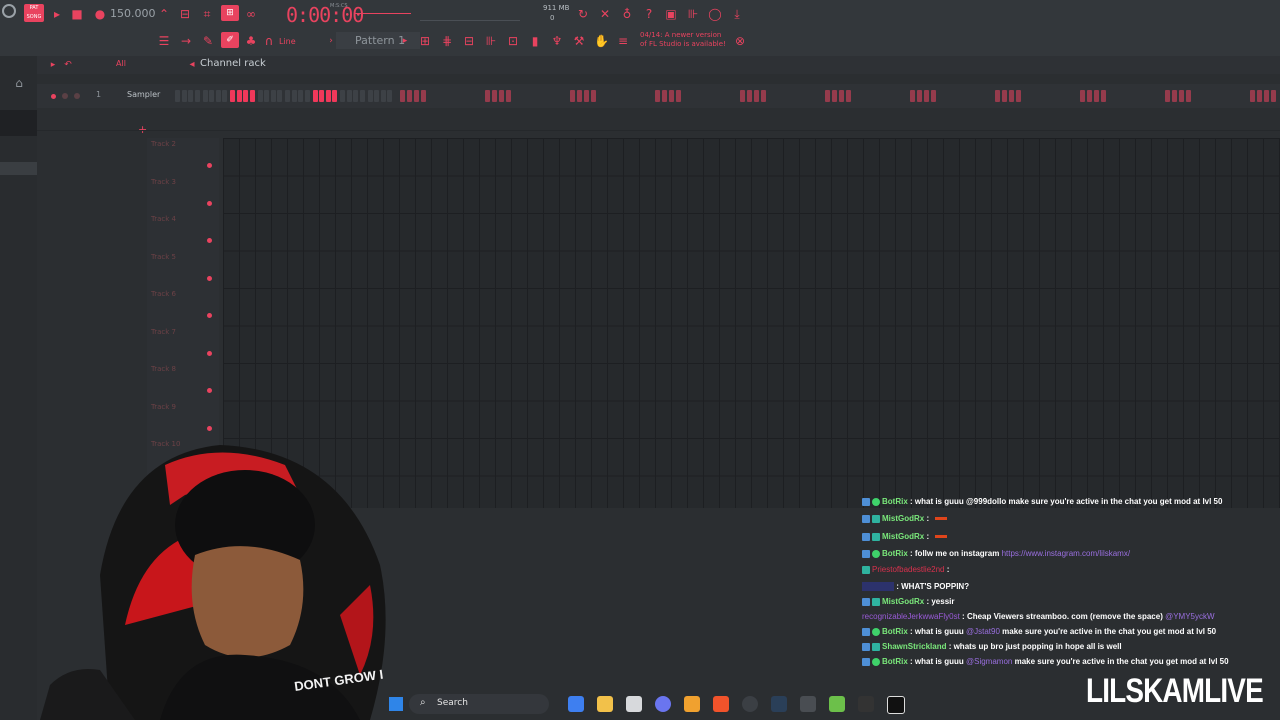  Describe the element at coordinates (479, 704) in the screenshot. I see `taskbar-search` at that location.